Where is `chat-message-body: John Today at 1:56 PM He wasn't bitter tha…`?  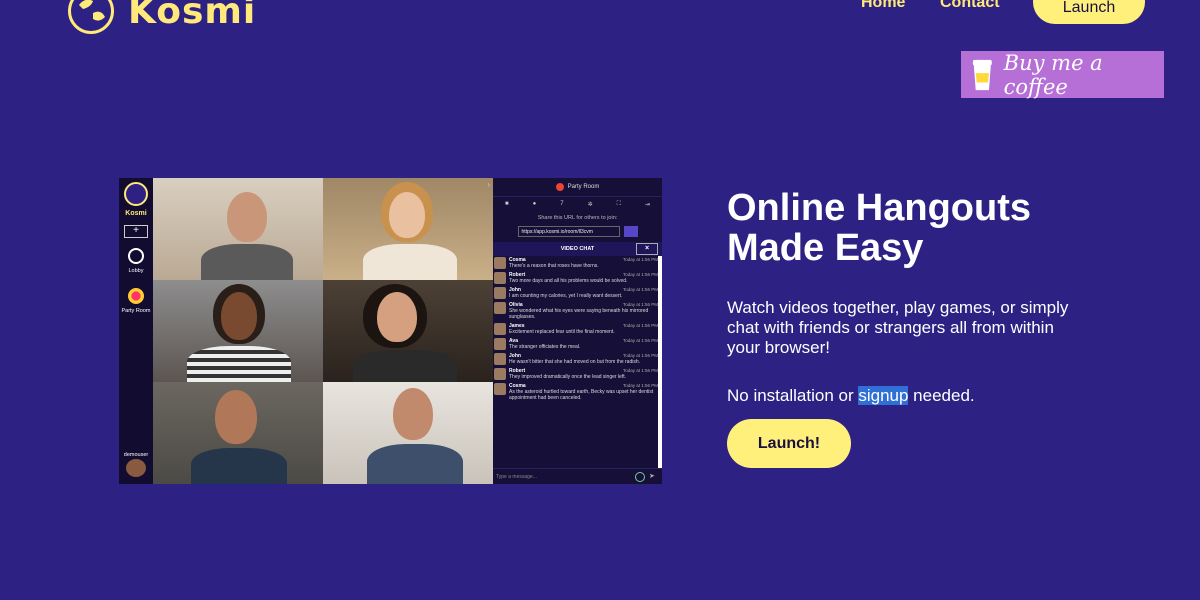 chat-message-body: John Today at 1:56 PM He wasn't bitter tha… is located at coordinates (583, 359).